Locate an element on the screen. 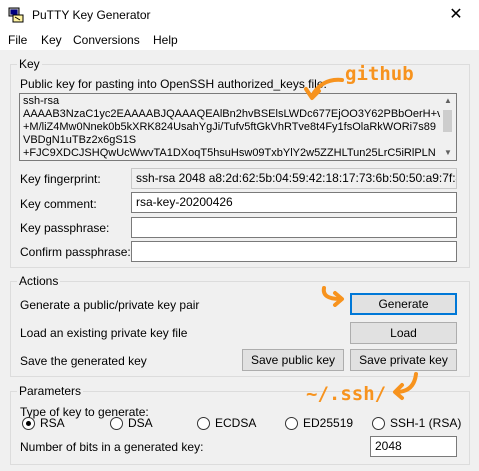 The image size is (479, 471). scroll-thumb is located at coordinates (447, 121).